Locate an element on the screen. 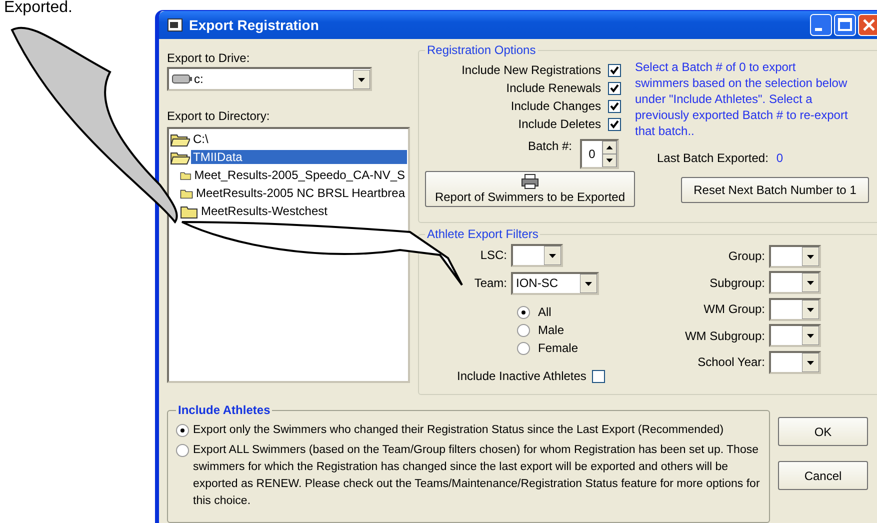 The width and height of the screenshot is (877, 523). window-icon is located at coordinates (175, 25).